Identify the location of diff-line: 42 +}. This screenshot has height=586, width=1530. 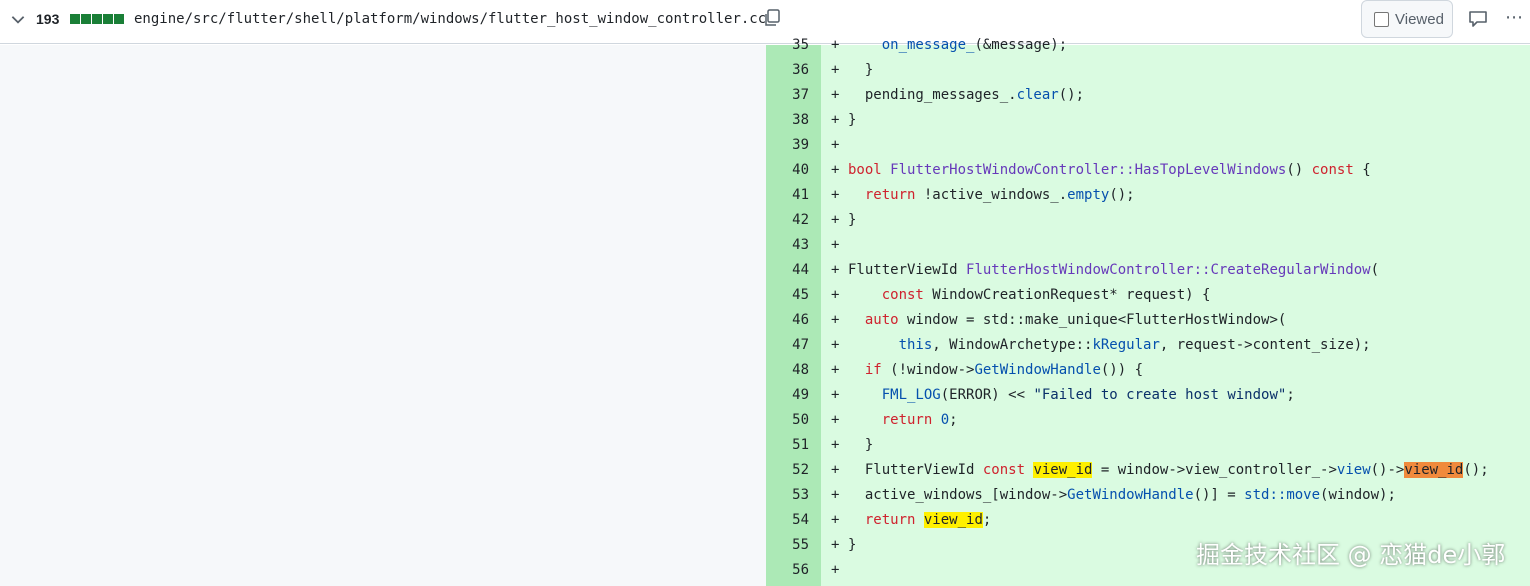
(1148, 220).